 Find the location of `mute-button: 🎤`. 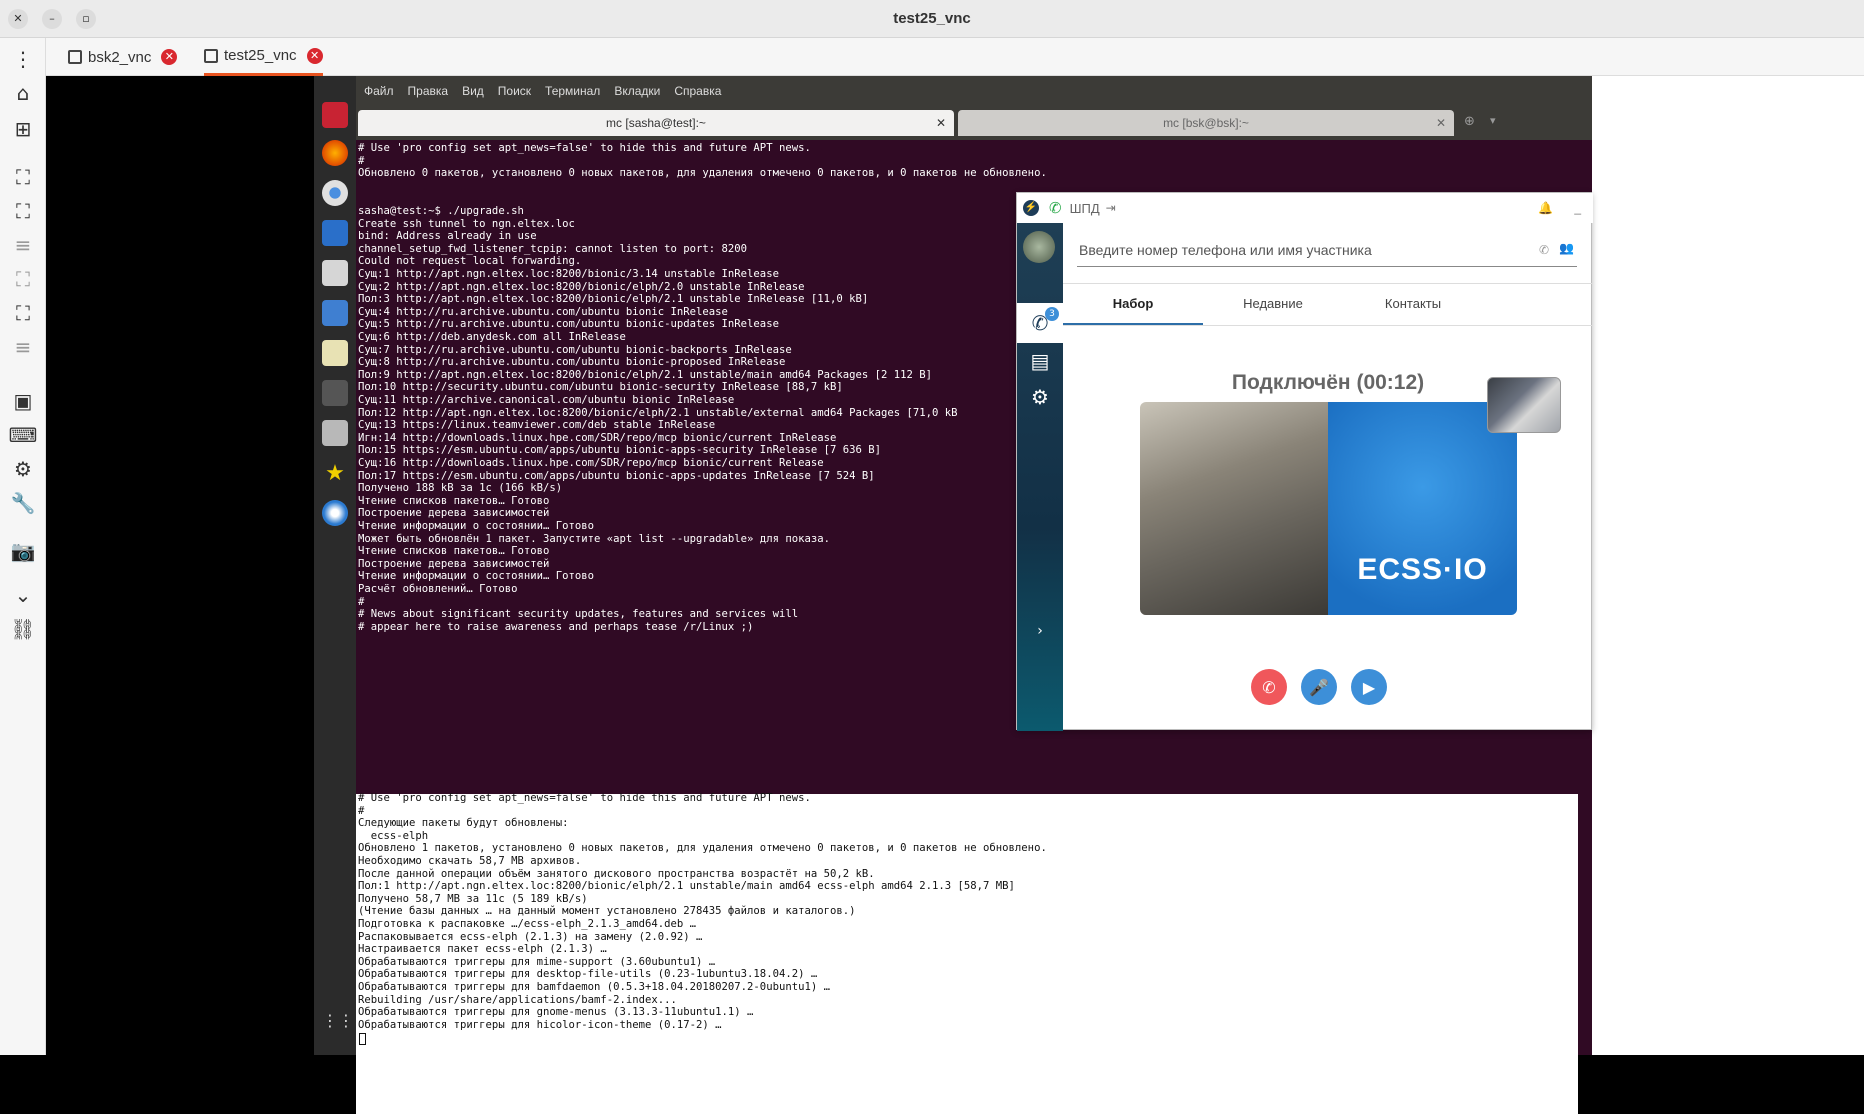

mute-button: 🎤 is located at coordinates (1319, 687).